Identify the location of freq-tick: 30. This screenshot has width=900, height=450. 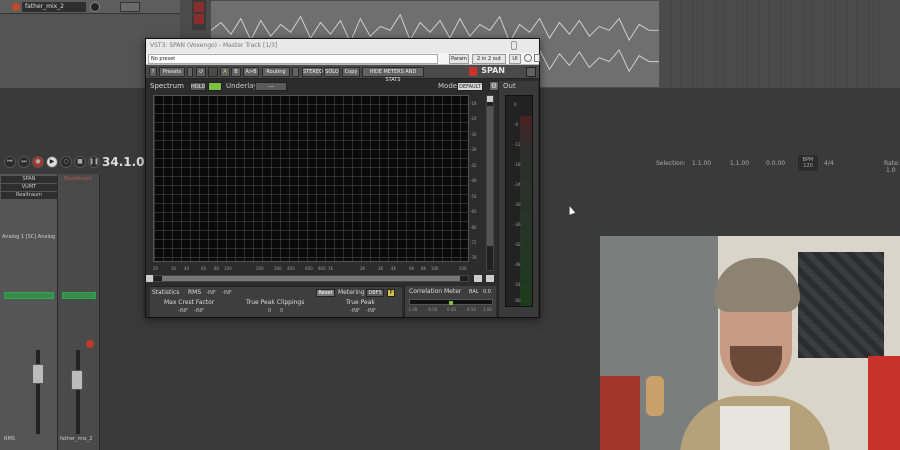
(174, 268).